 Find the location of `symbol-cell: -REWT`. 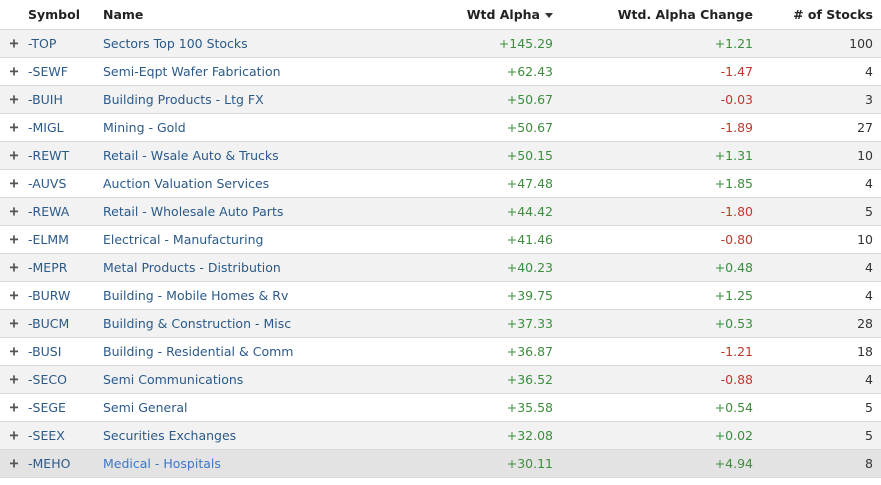

symbol-cell: -REWT is located at coordinates (49, 155).